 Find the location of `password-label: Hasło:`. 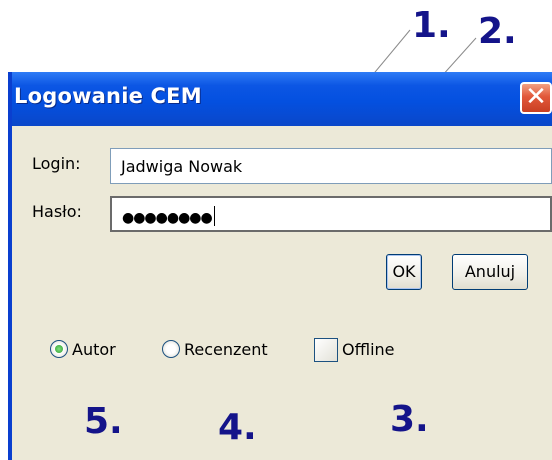

password-label: Hasło: is located at coordinates (57, 211).